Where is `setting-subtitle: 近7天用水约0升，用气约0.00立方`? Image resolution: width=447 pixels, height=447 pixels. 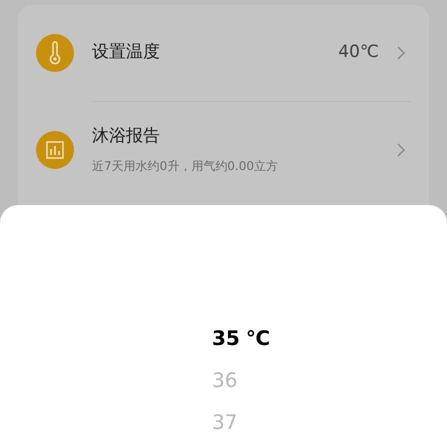
setting-subtitle: 近7天用水约0升，用气约0.00立方 is located at coordinates (185, 167).